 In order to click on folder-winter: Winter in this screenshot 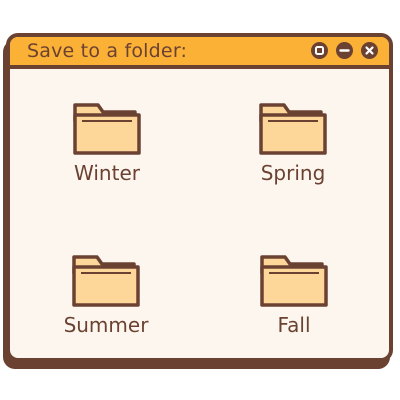, I will do `click(107, 143)`.